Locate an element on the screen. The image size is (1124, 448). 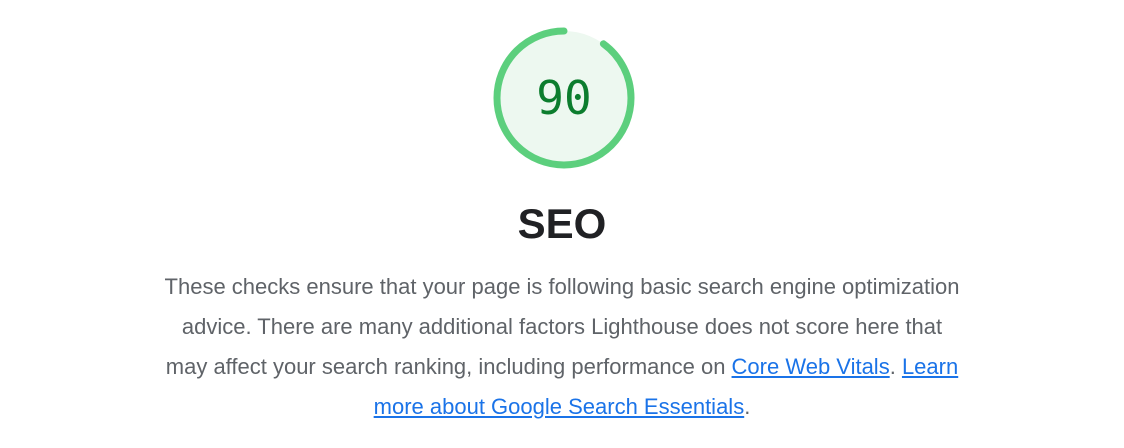
category-title: SEO is located at coordinates (562, 223).